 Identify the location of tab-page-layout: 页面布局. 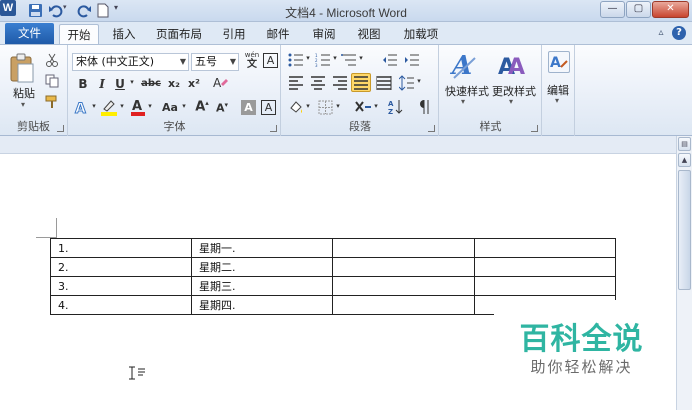
(179, 34).